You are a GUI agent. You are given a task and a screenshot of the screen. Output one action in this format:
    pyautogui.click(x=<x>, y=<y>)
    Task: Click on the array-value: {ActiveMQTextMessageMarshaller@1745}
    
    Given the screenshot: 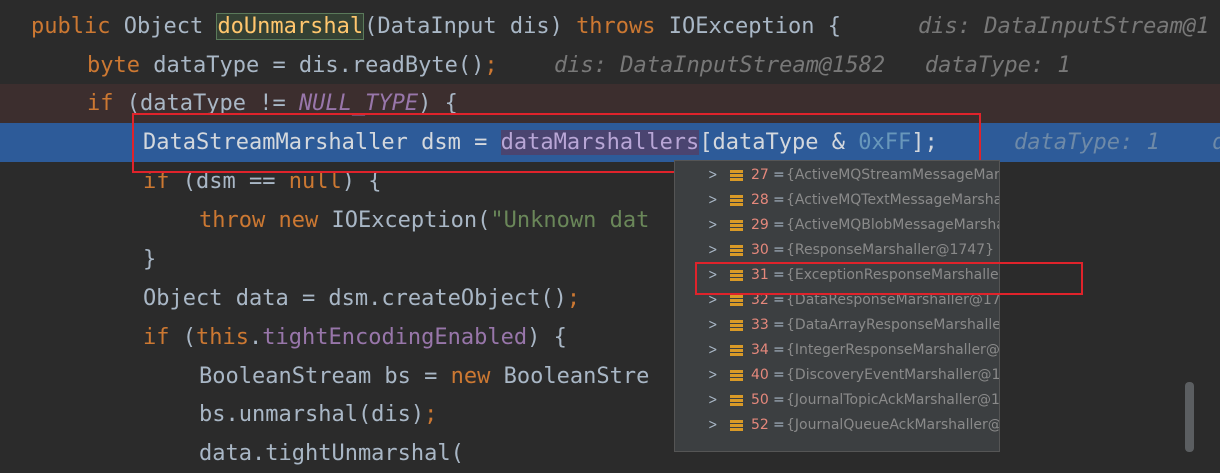 What is the action you would take?
    pyautogui.click(x=893, y=200)
    